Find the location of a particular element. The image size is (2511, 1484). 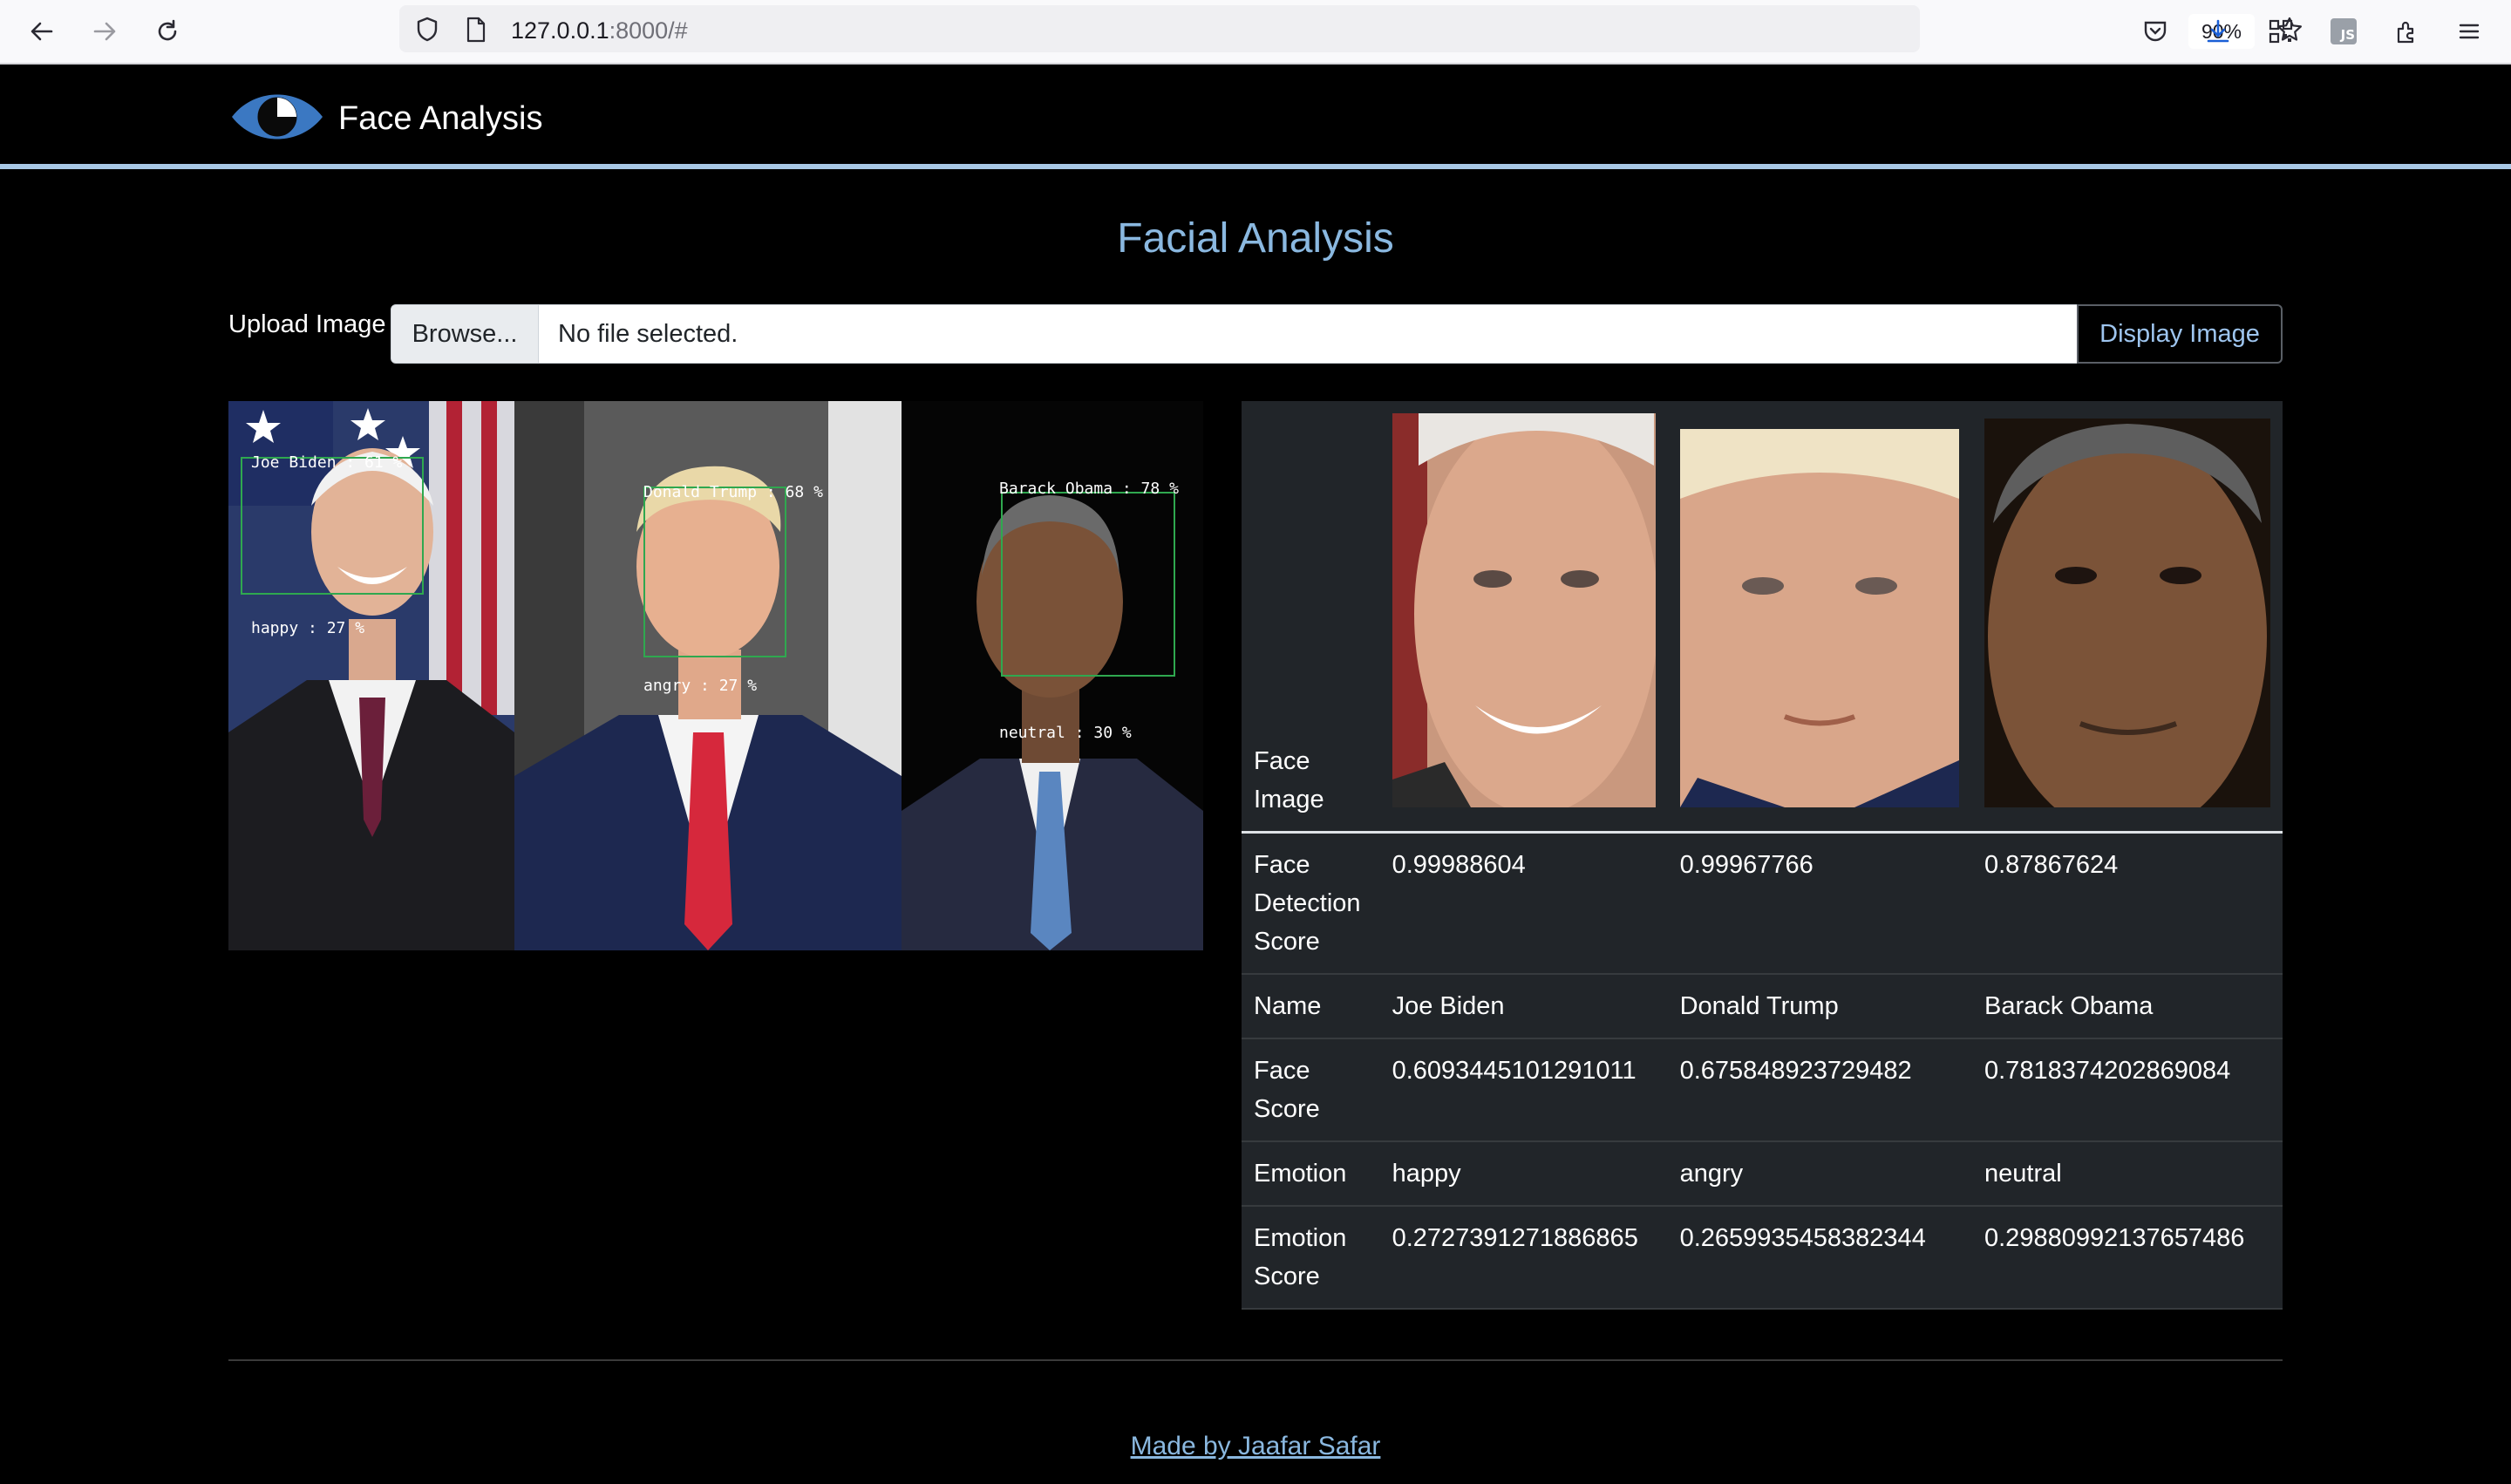

face-panel-trump: Donald Trump : 68 % angry : 27 % is located at coordinates (708, 675).